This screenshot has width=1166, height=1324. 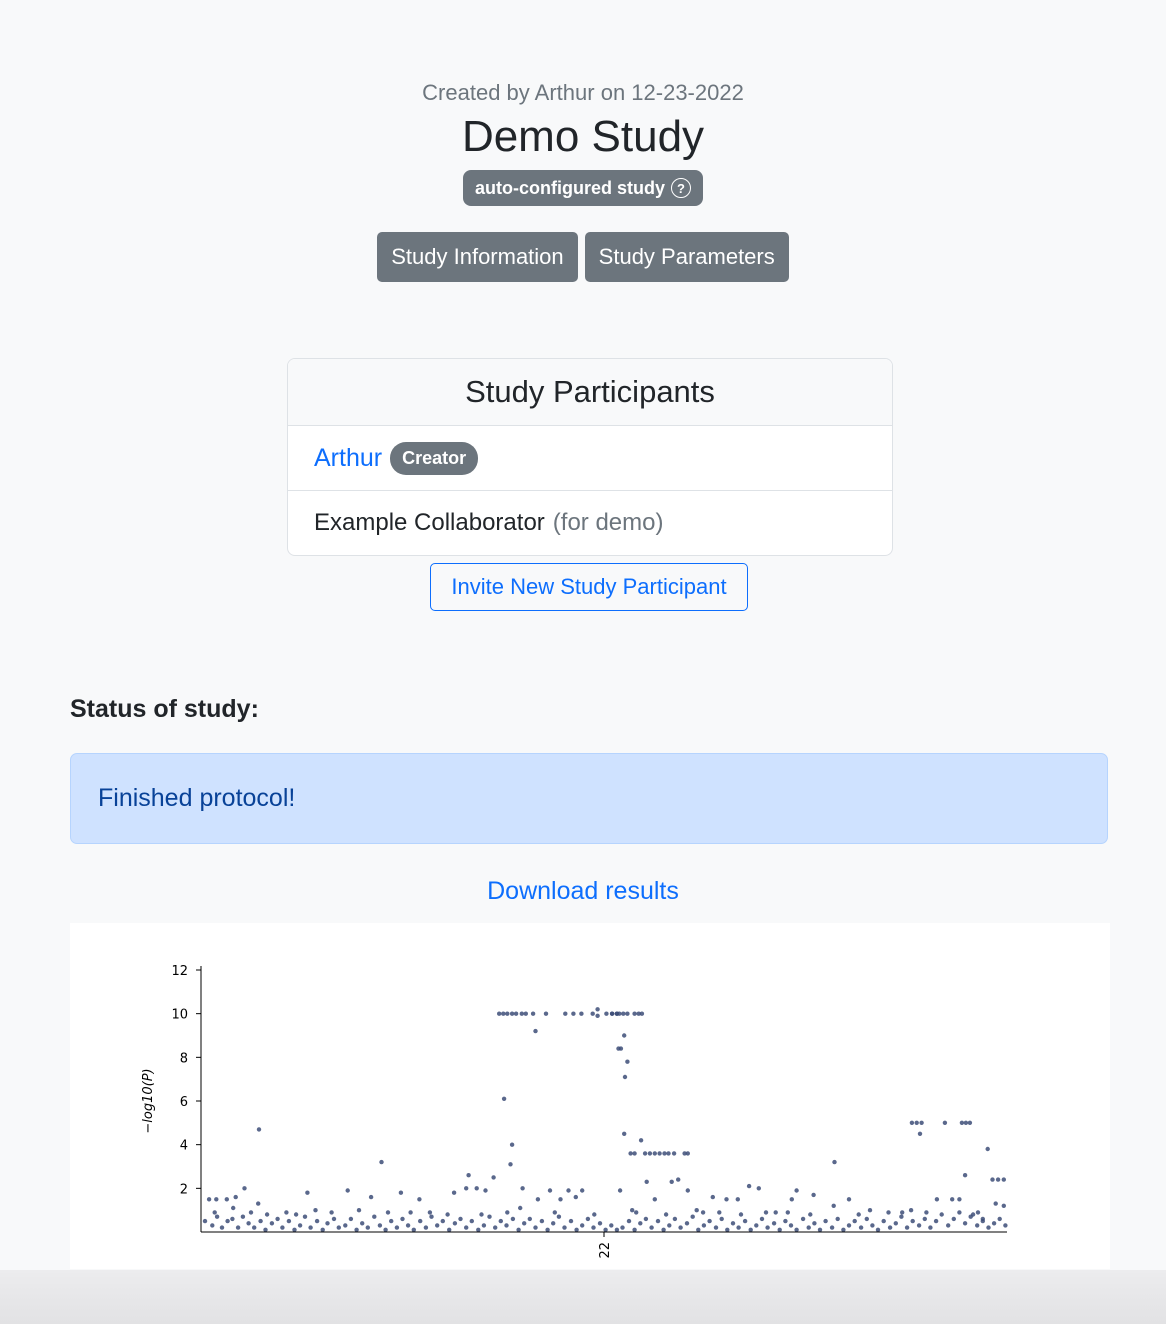 What do you see at coordinates (583, 136) in the screenshot?
I see `page-title: Demo Study` at bounding box center [583, 136].